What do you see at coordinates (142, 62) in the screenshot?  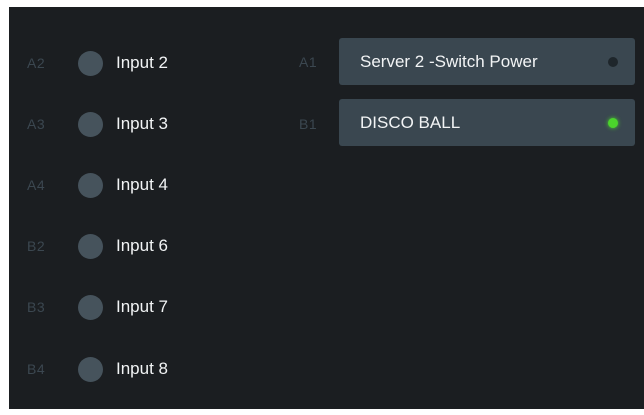 I see `input-label: Input 2` at bounding box center [142, 62].